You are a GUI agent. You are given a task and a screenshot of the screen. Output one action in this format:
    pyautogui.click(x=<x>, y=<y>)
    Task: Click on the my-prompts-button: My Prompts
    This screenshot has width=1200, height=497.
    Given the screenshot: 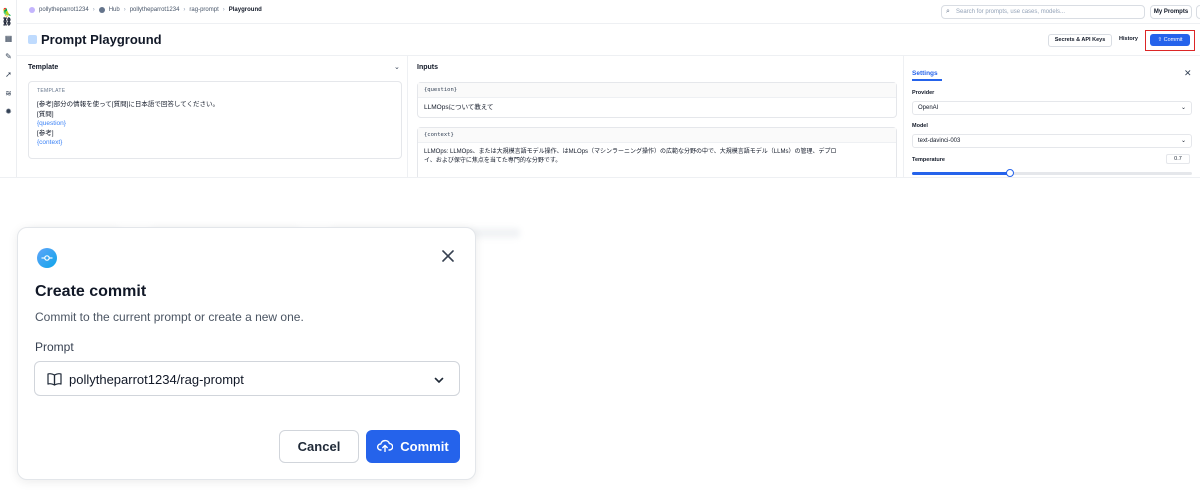 What is the action you would take?
    pyautogui.click(x=1171, y=12)
    